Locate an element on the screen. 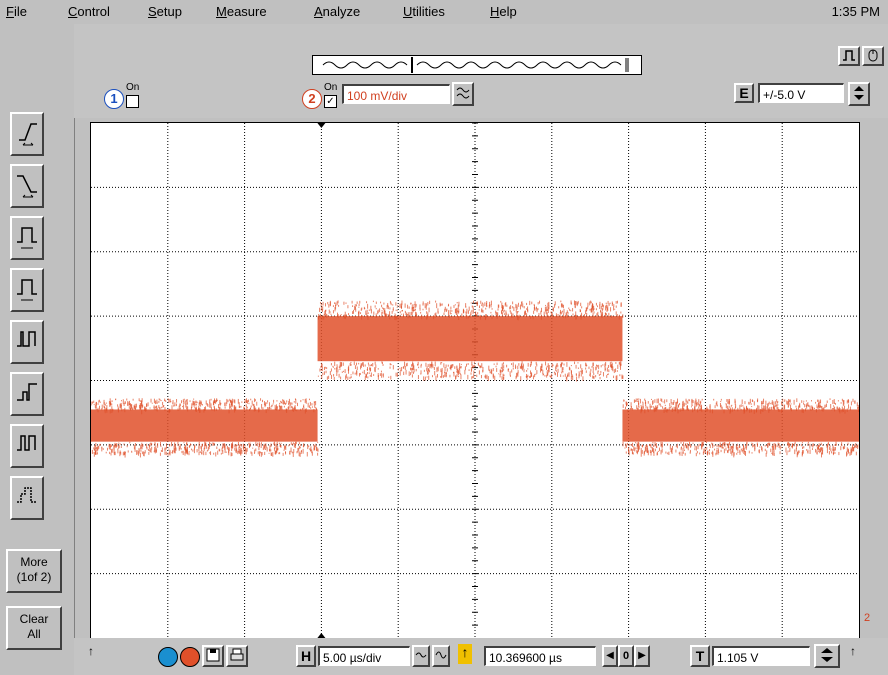 This screenshot has height=675, width=888. runt-trigger-icon is located at coordinates (27, 394).